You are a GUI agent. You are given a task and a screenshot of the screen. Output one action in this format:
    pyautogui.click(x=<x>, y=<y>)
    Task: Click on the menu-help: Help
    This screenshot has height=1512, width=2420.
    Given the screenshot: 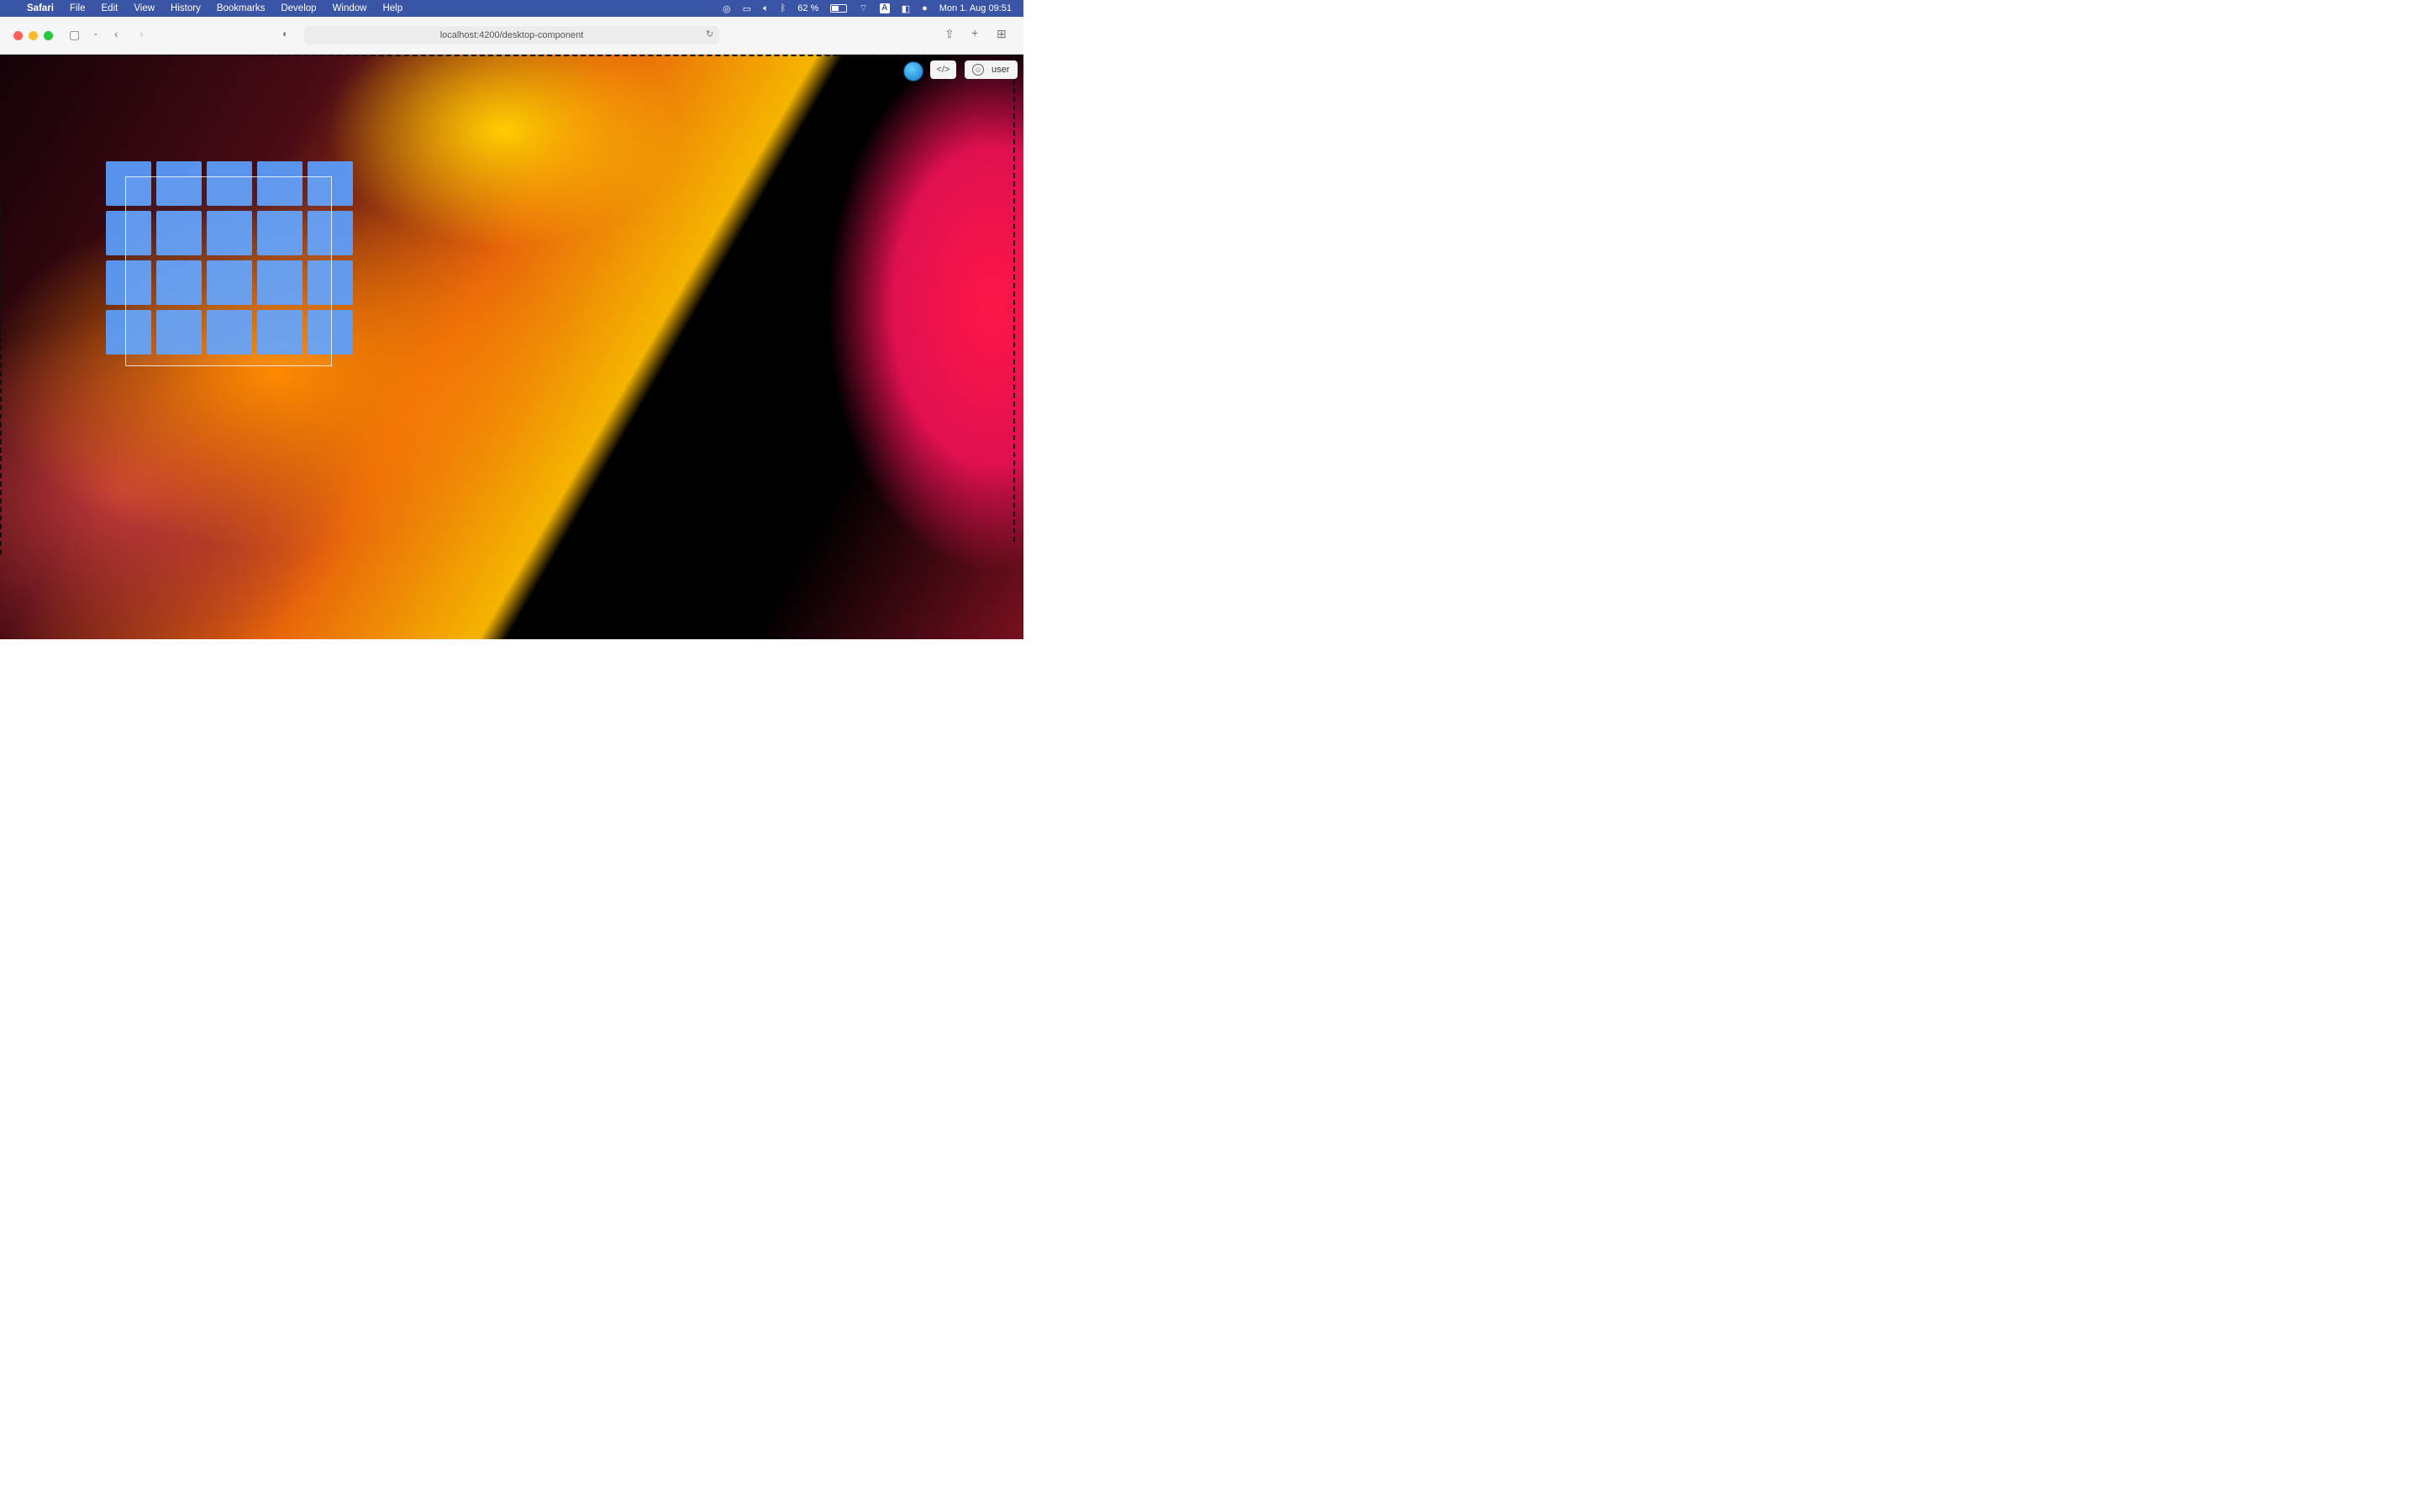 What is the action you would take?
    pyautogui.click(x=392, y=8)
    